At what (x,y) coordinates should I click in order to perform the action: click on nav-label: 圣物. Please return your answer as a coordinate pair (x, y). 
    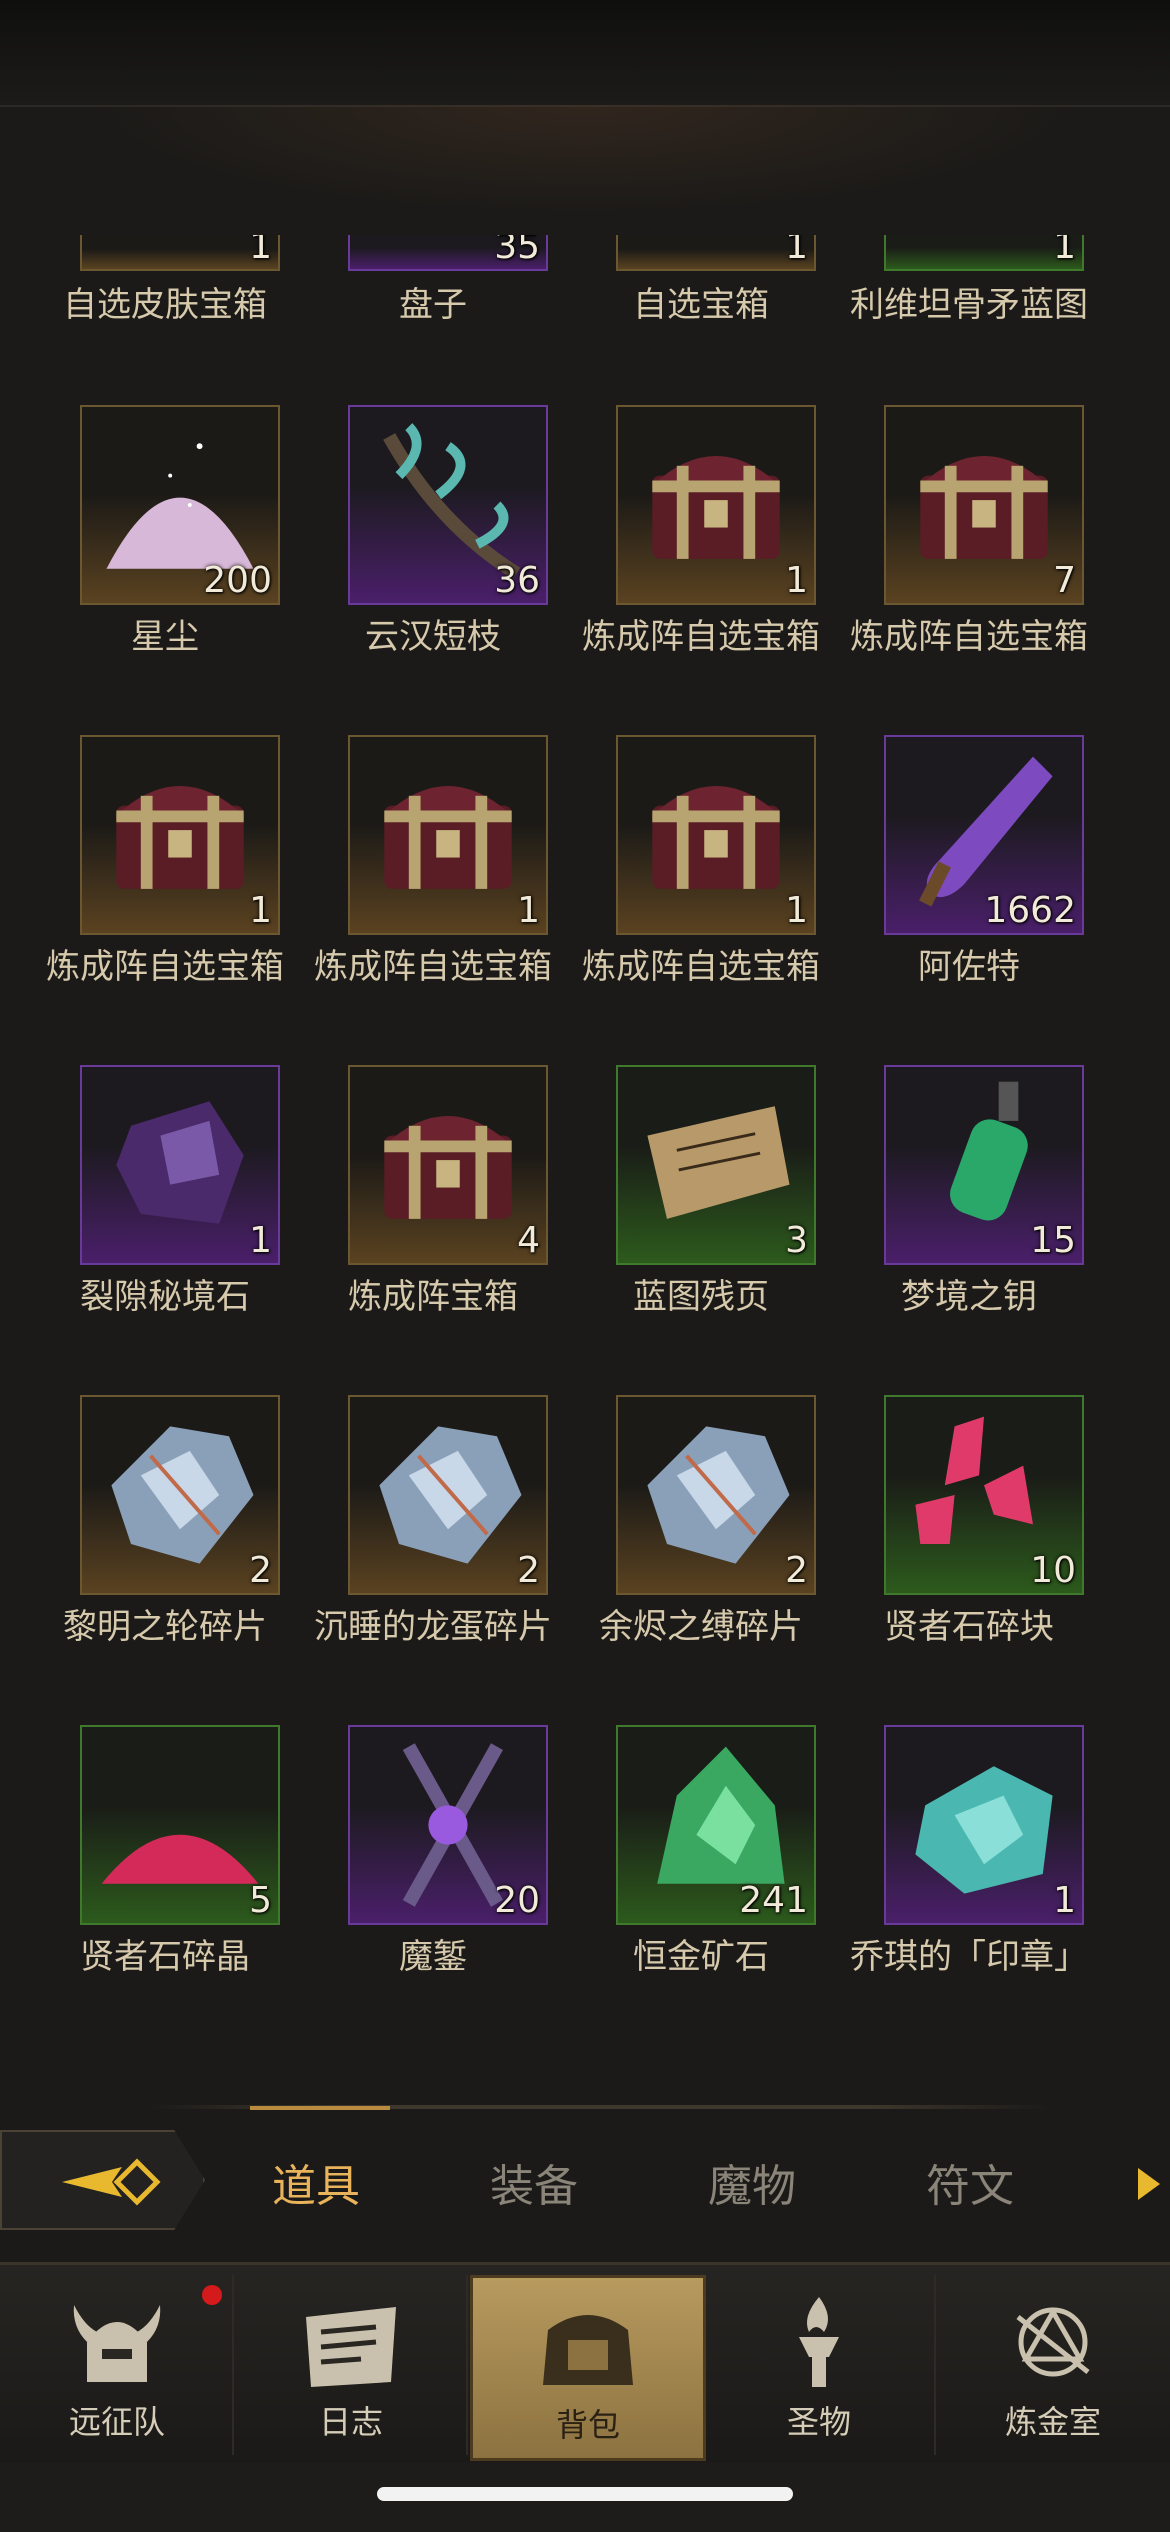
    Looking at the image, I should click on (818, 2422).